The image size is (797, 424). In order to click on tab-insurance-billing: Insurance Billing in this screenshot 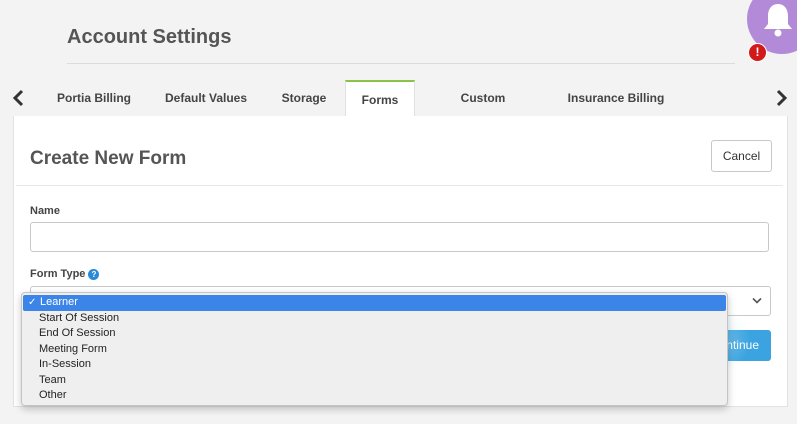, I will do `click(616, 98)`.